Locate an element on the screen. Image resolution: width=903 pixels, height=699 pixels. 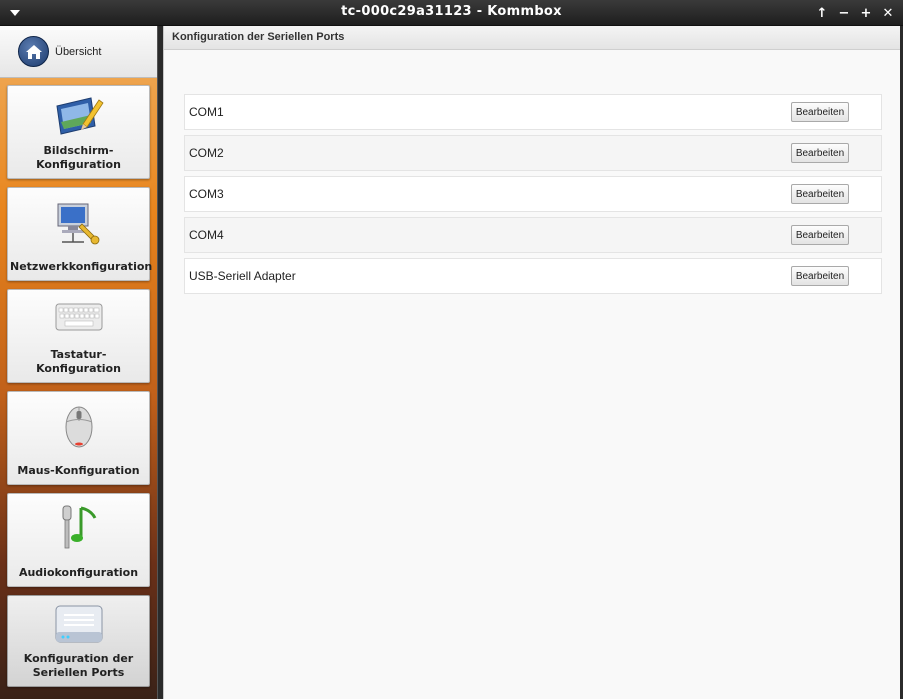
close-button: ✕ is located at coordinates (888, 13).